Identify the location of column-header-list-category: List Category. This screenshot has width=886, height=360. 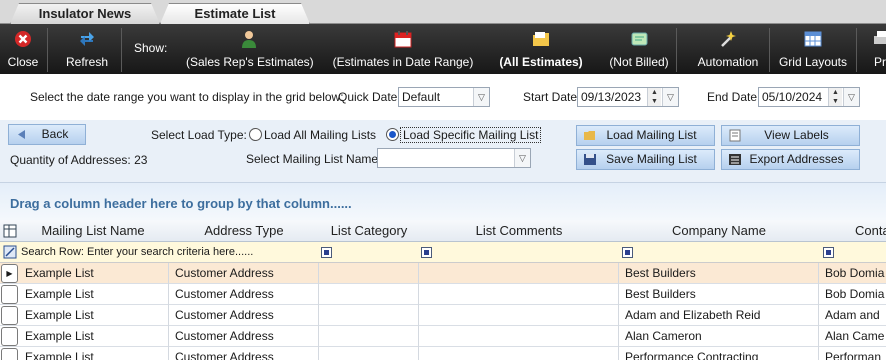
(369, 231).